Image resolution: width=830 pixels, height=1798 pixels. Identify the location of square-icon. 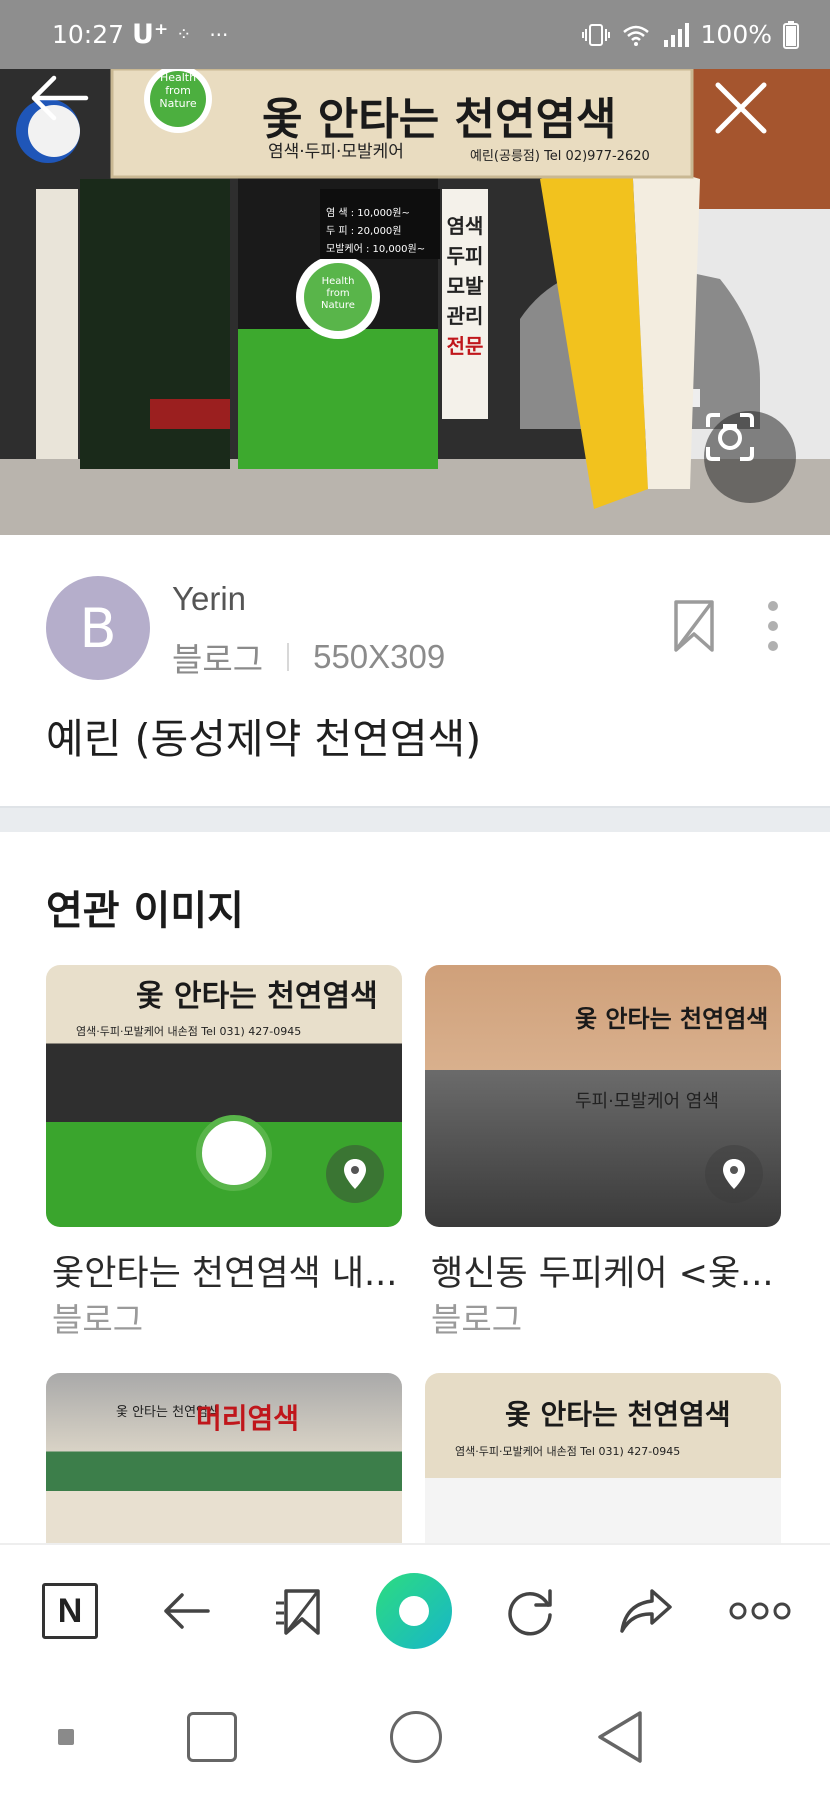
(212, 1737).